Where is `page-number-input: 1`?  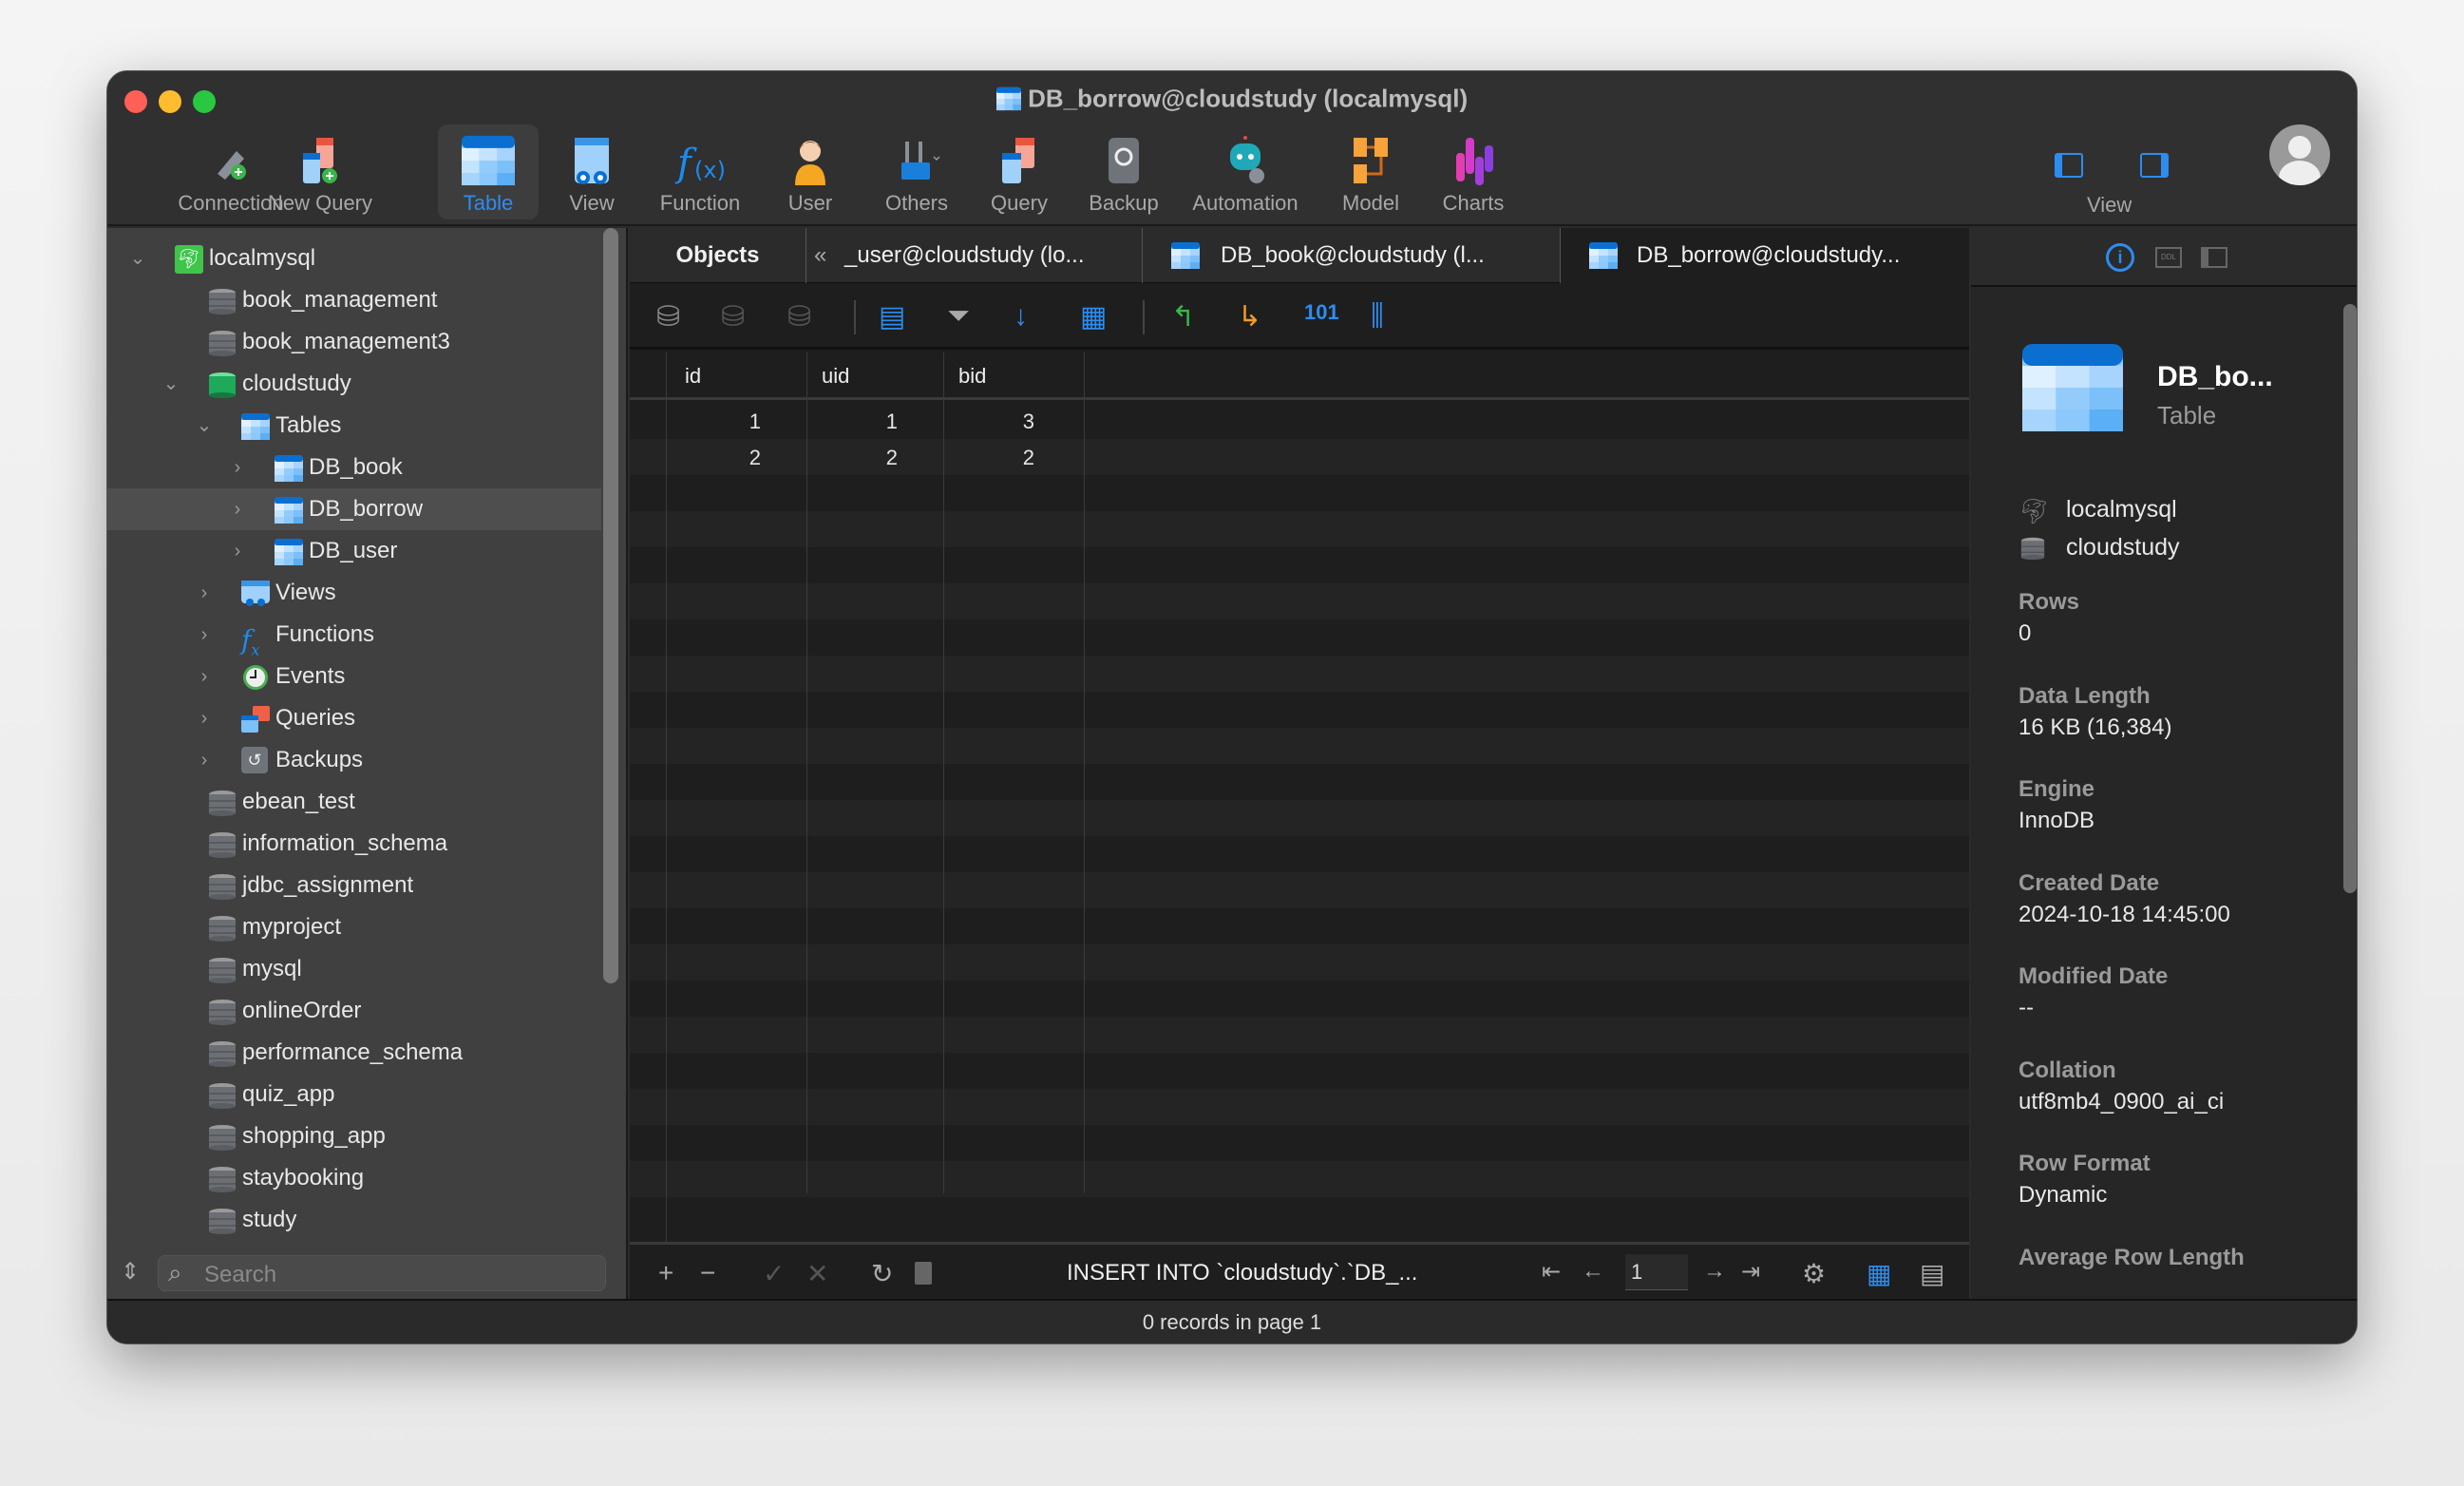 page-number-input: 1 is located at coordinates (1656, 1272).